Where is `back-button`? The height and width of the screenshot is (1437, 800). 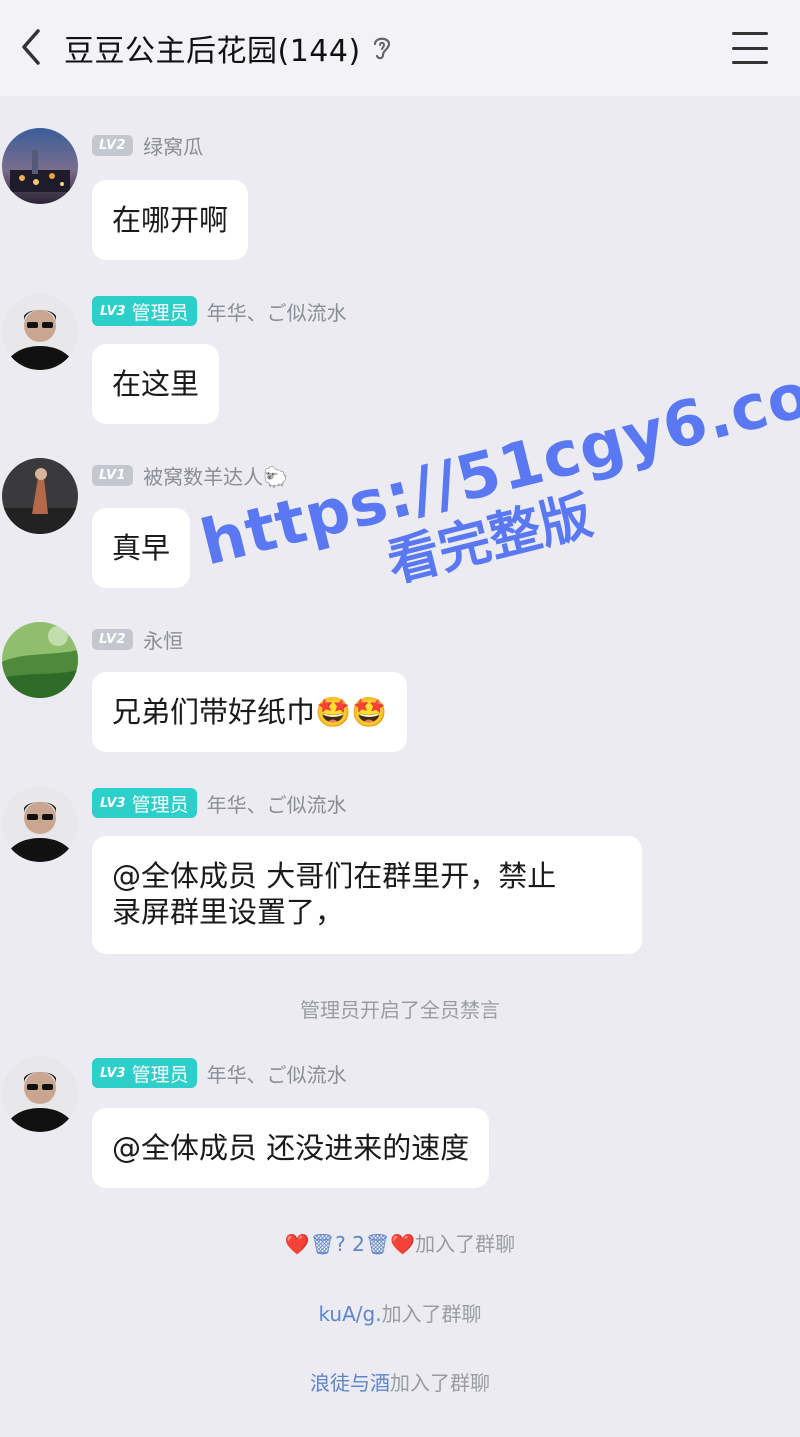 back-button is located at coordinates (31, 47).